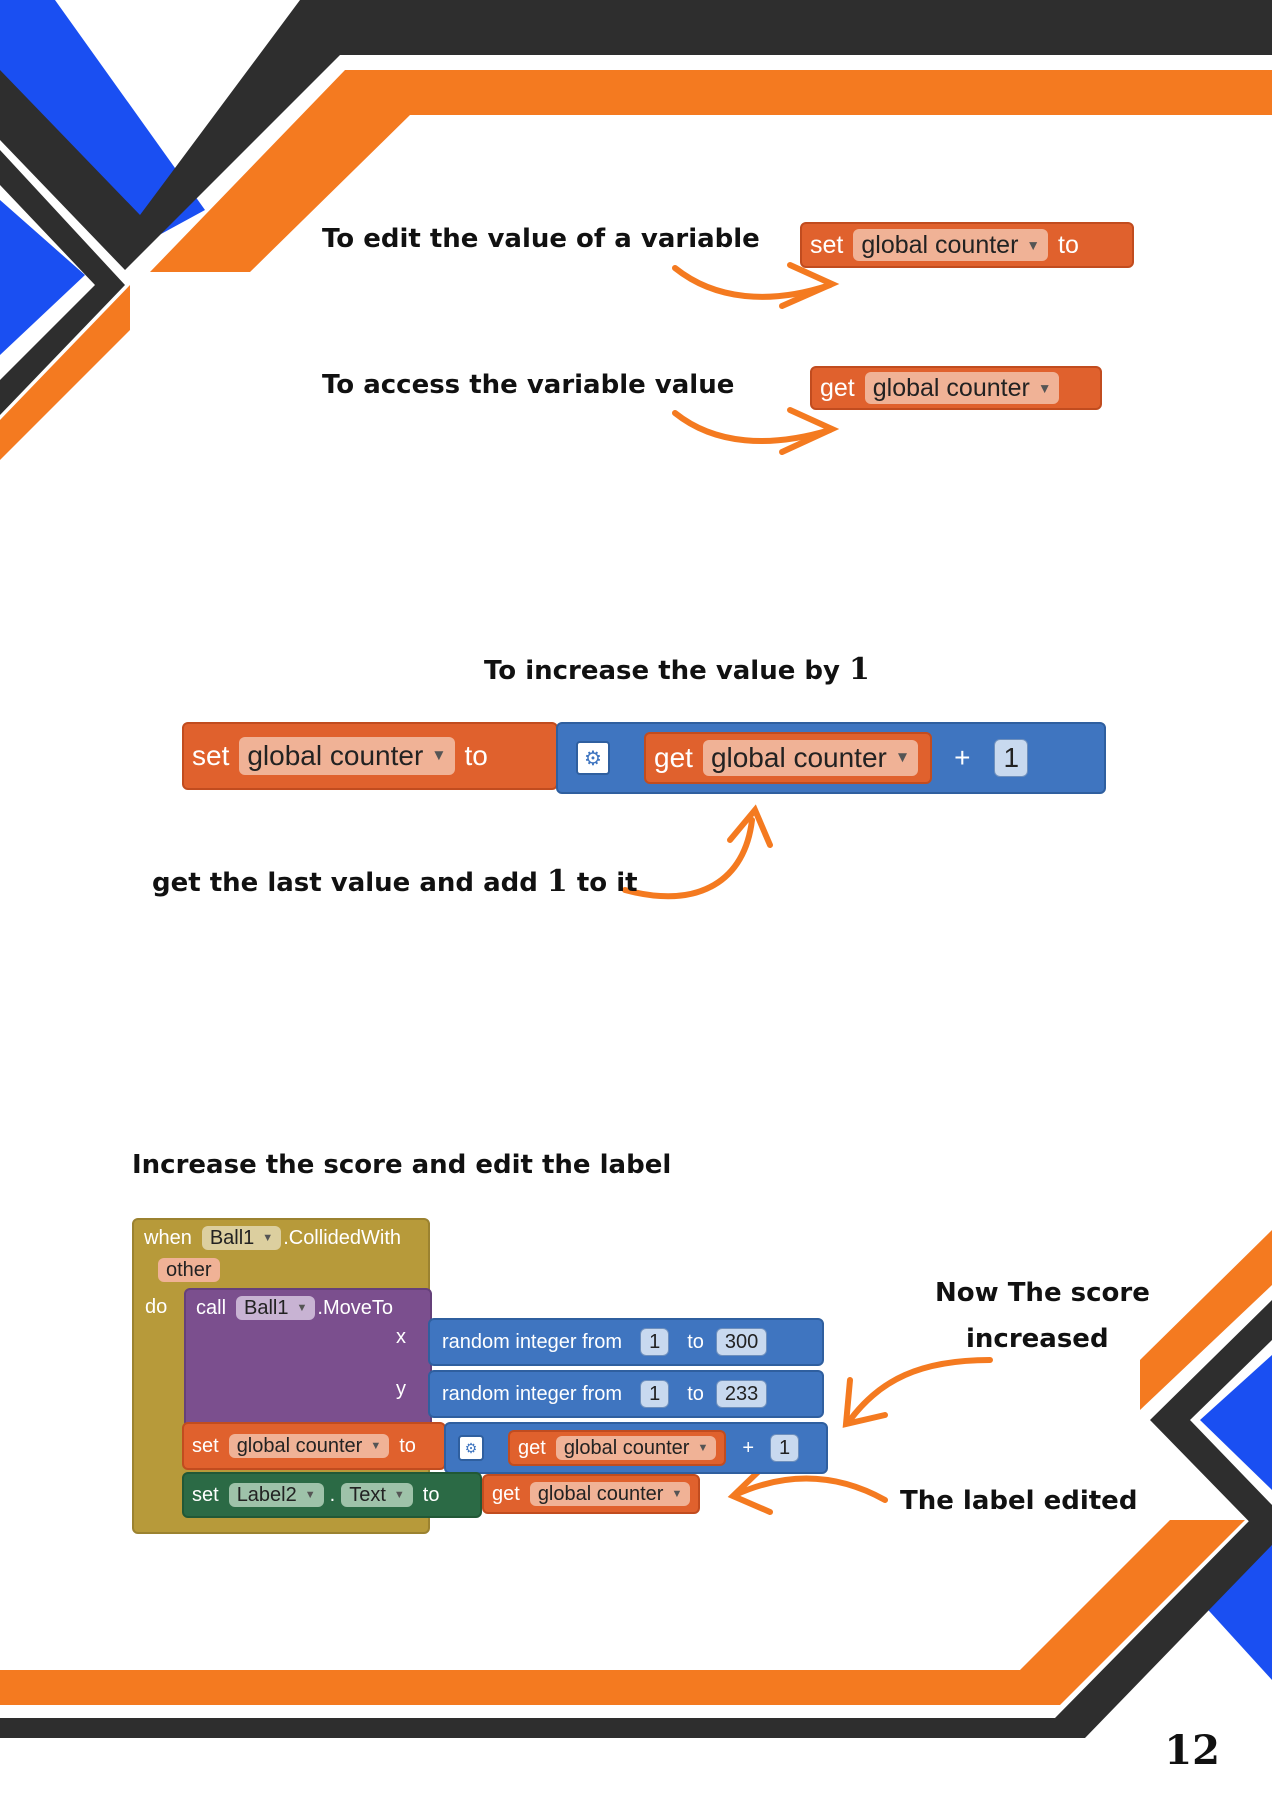  I want to click on caption-last-value-suffix: to it, so click(607, 883).